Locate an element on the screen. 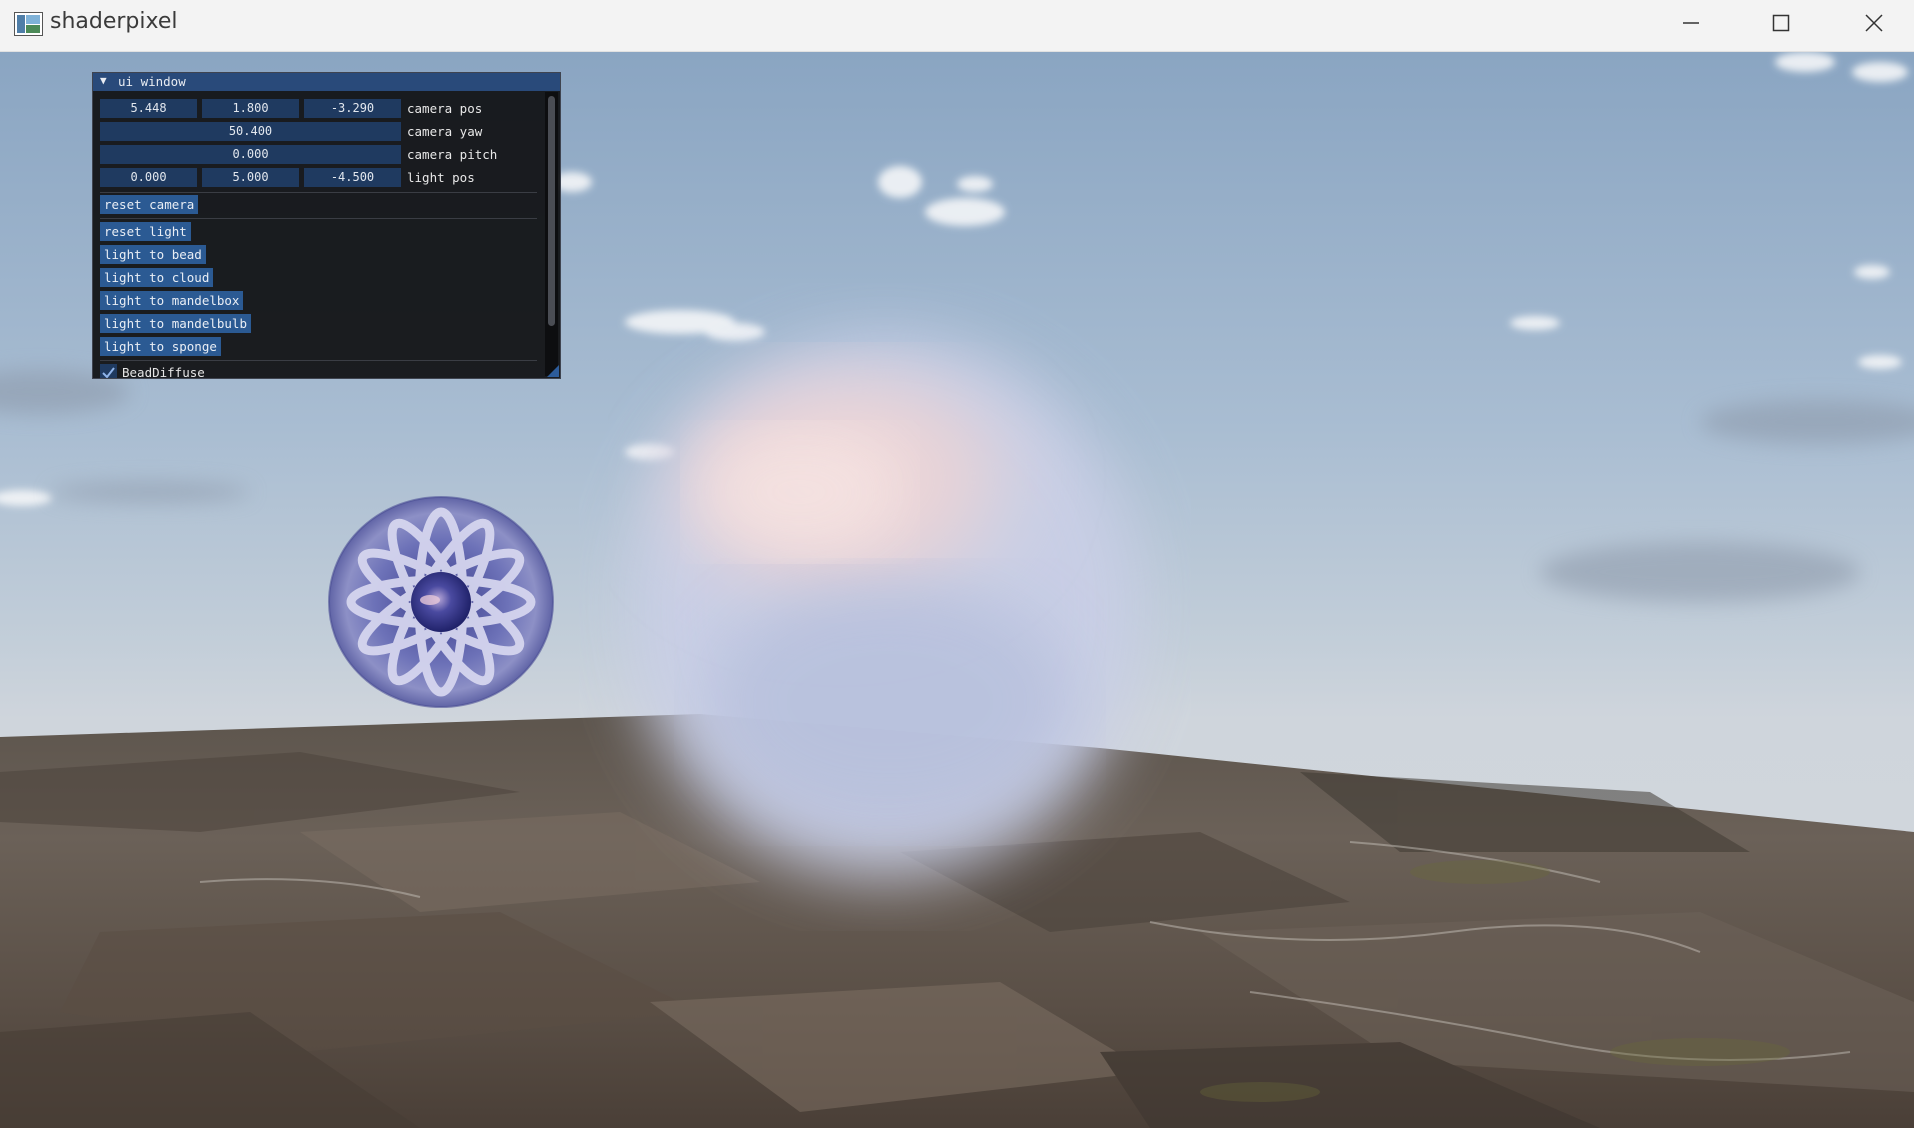 The image size is (1914, 1128). title-bar: shaderpixel is located at coordinates (957, 26).